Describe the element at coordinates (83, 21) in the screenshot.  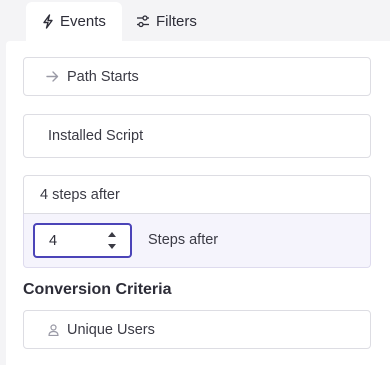
I see `tab-events-label: Events` at that location.